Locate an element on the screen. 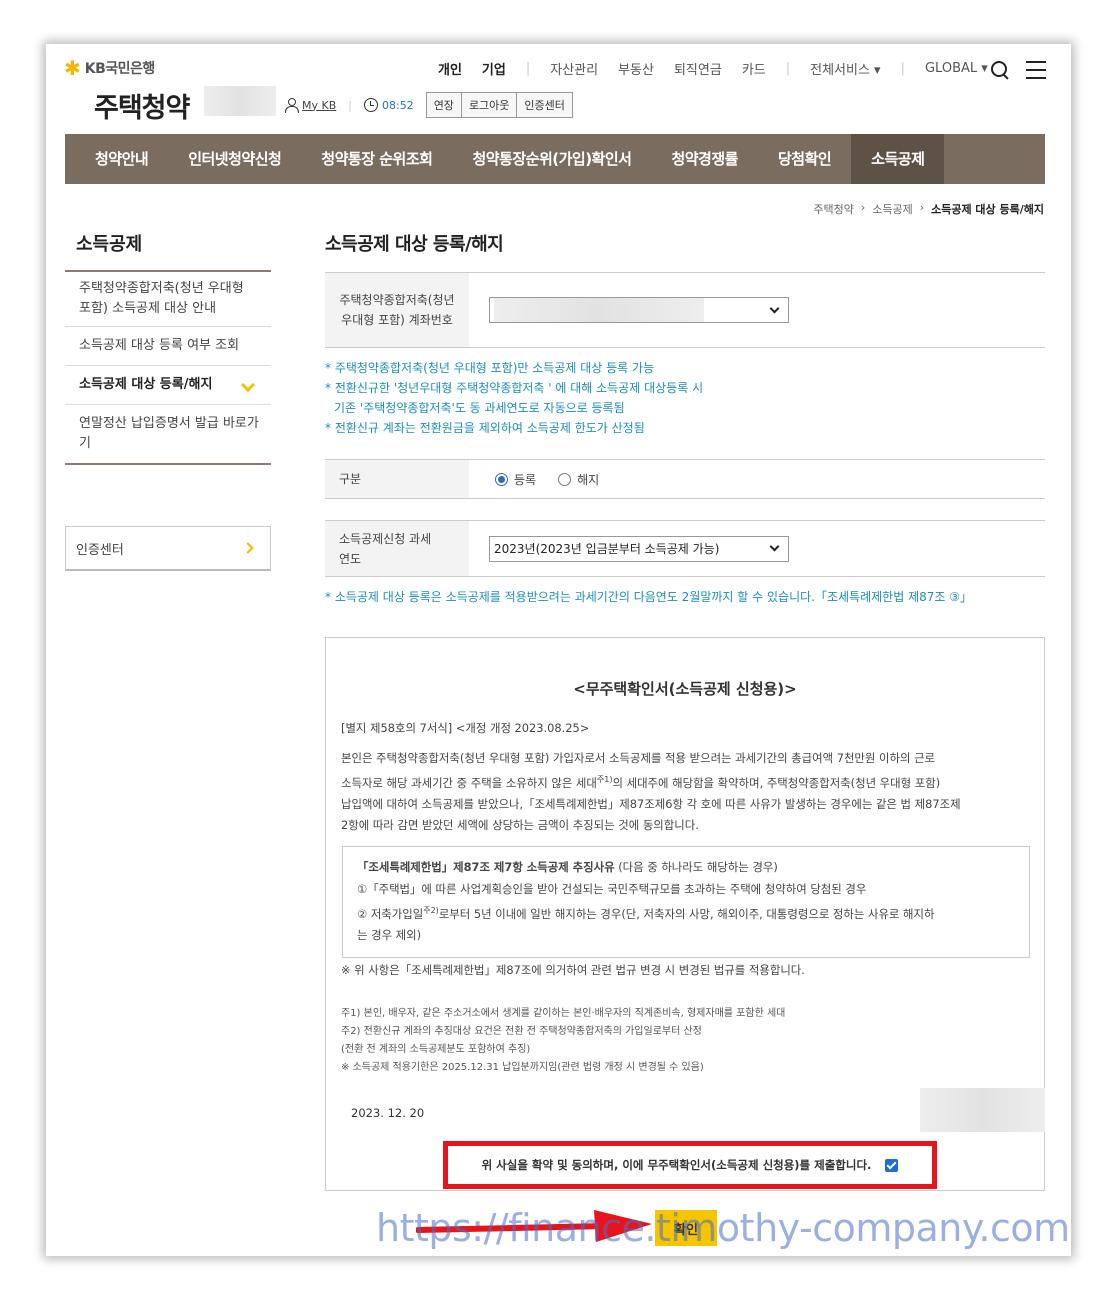 Image resolution: width=1117 pixels, height=1304 pixels. redacted-name is located at coordinates (982, 1110).